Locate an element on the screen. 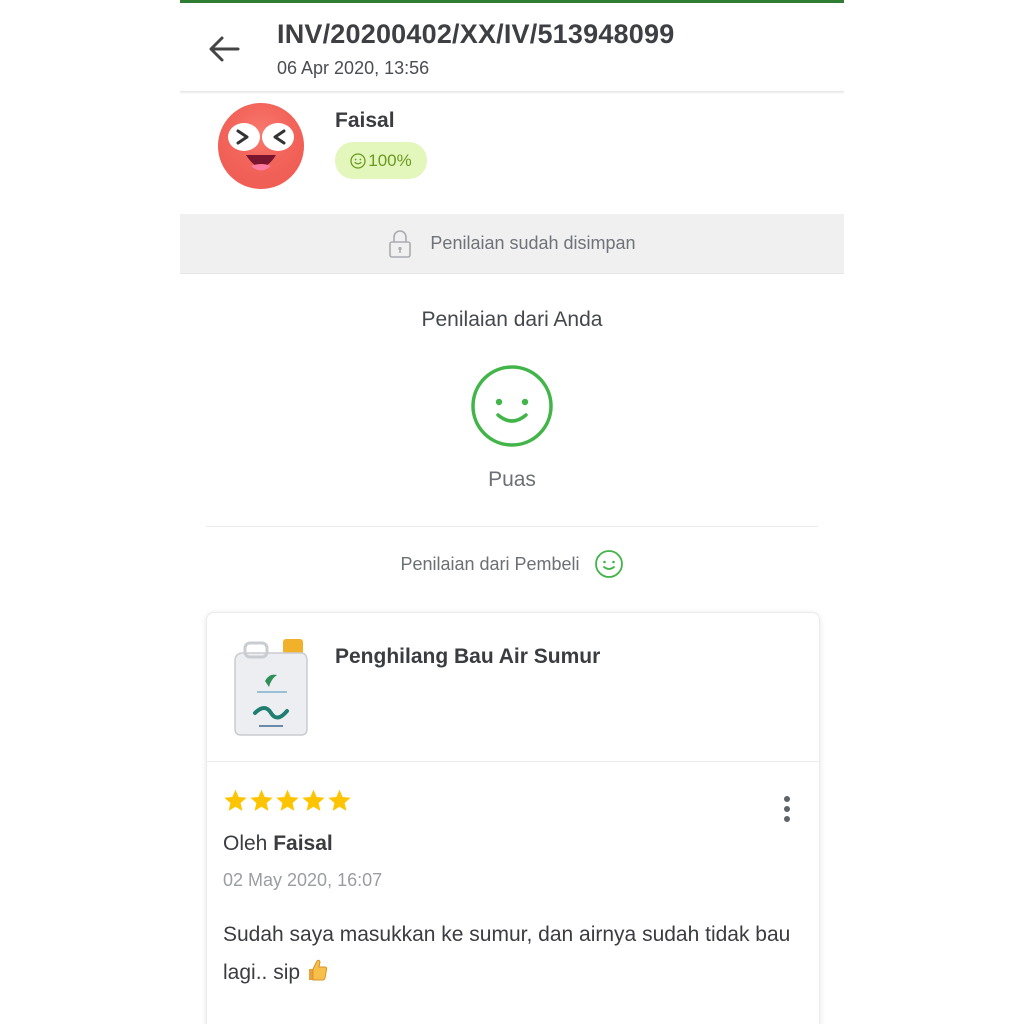 The image size is (1024, 1024). your-rating-label: Penilaian dari Anda is located at coordinates (512, 319).